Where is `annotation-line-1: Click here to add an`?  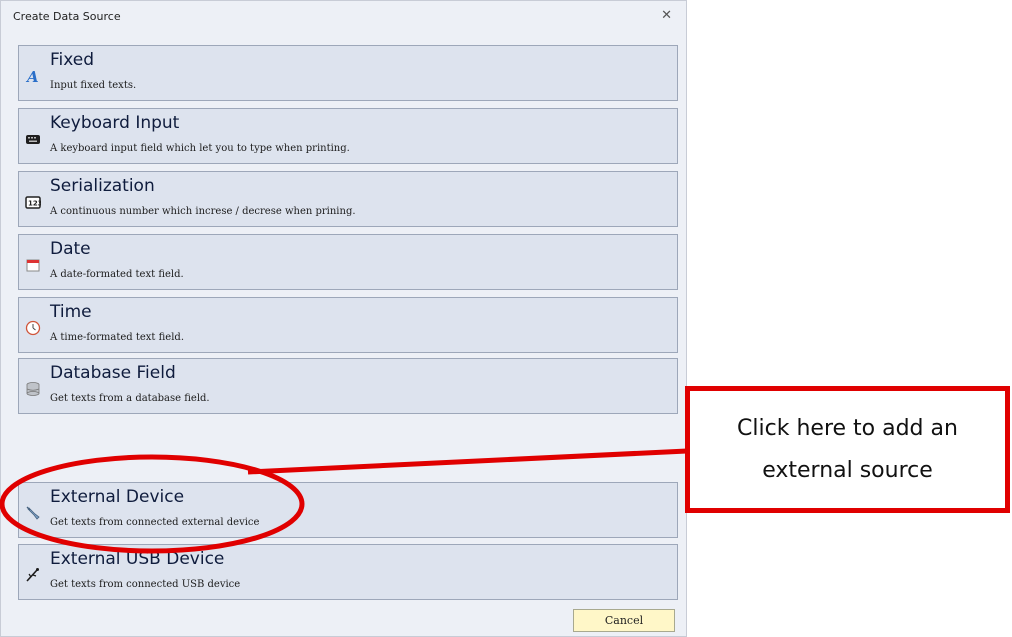
annotation-line-1: Click here to add an is located at coordinates (847, 428).